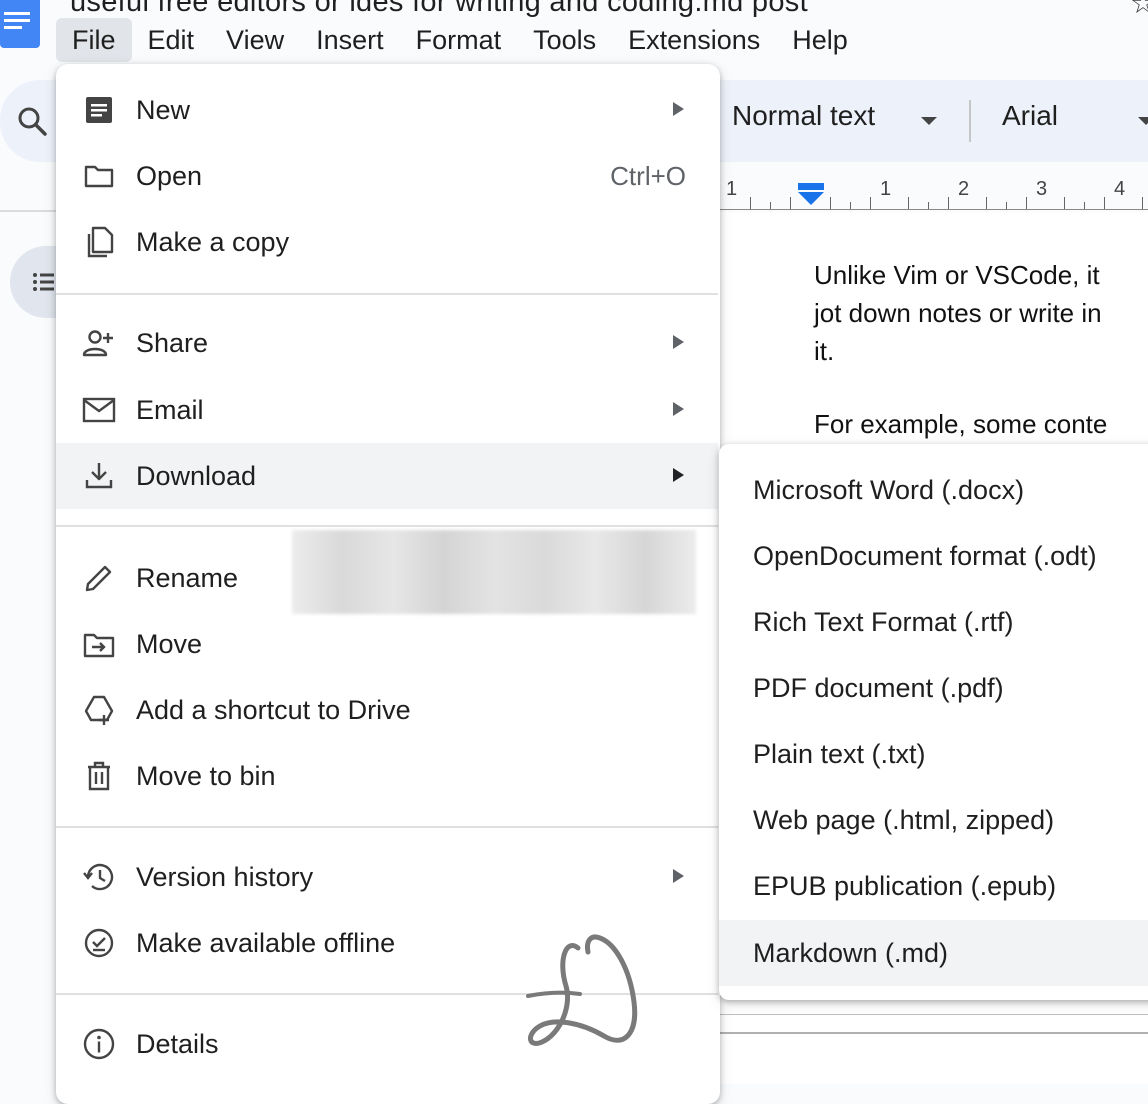  I want to click on keyboard-shortcut: Ctrl+O, so click(648, 176).